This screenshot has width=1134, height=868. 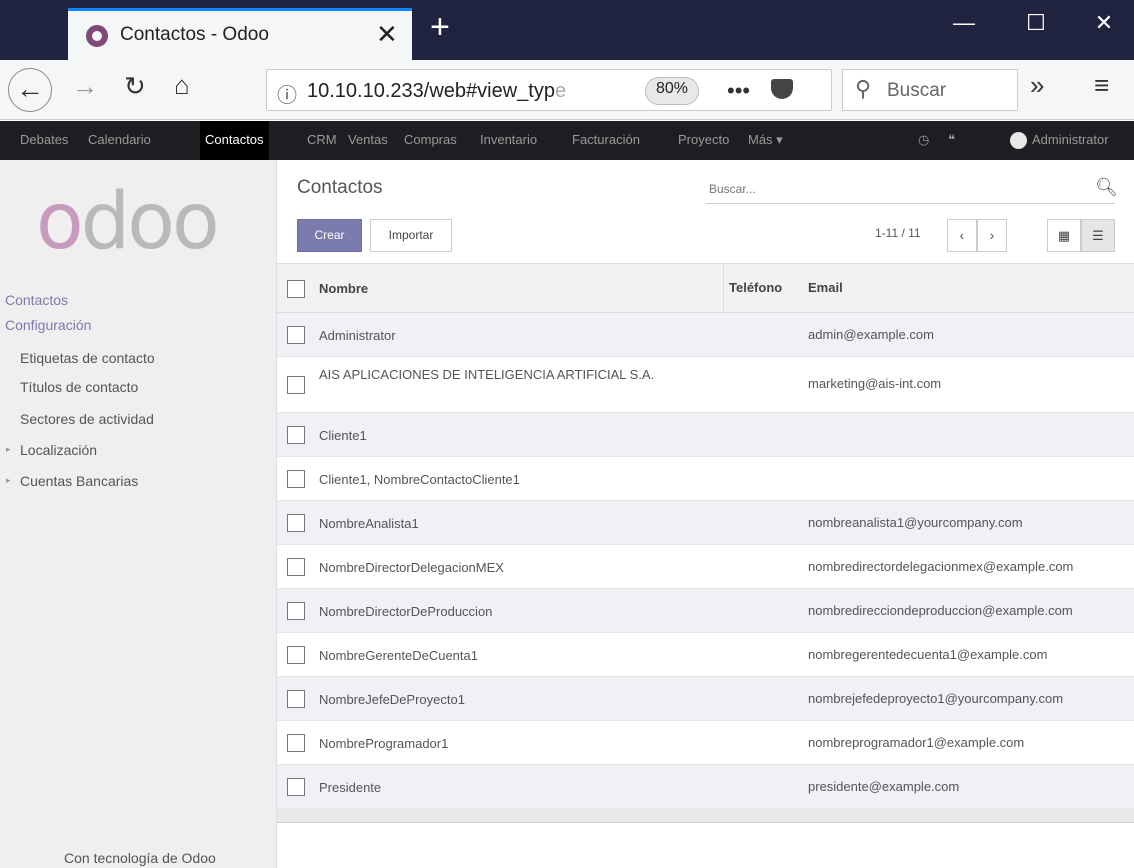 What do you see at coordinates (340, 188) in the screenshot?
I see `page-title: Contactos` at bounding box center [340, 188].